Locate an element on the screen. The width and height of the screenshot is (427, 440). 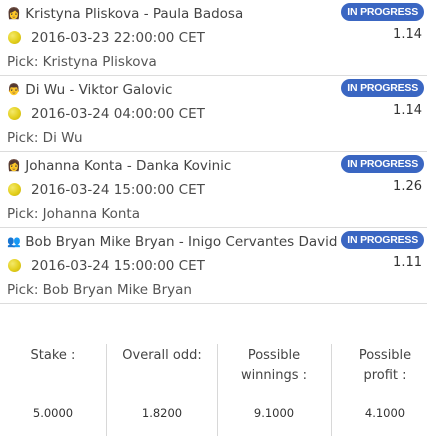
male-player-icon: 👨 is located at coordinates (14, 89).